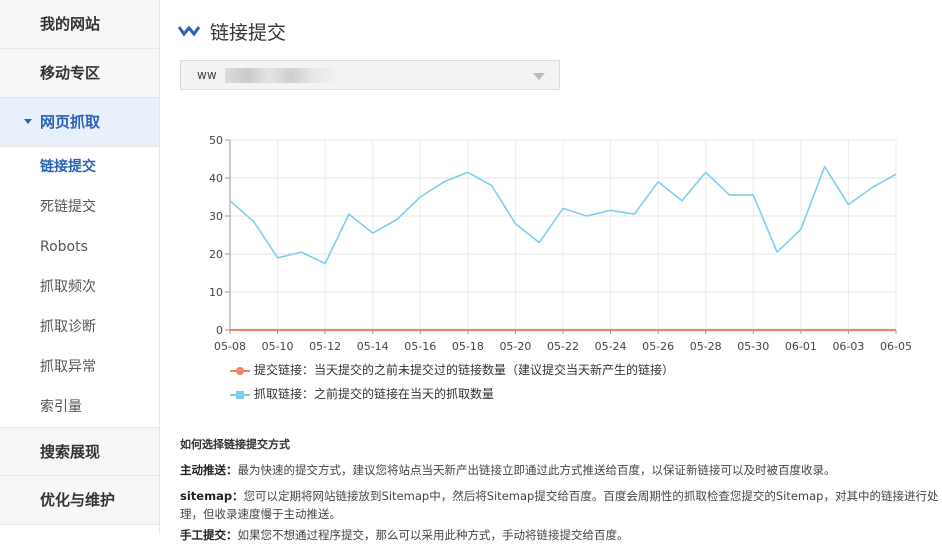 The height and width of the screenshot is (544, 942). I want to click on x-tick-label: 05-22, so click(563, 346).